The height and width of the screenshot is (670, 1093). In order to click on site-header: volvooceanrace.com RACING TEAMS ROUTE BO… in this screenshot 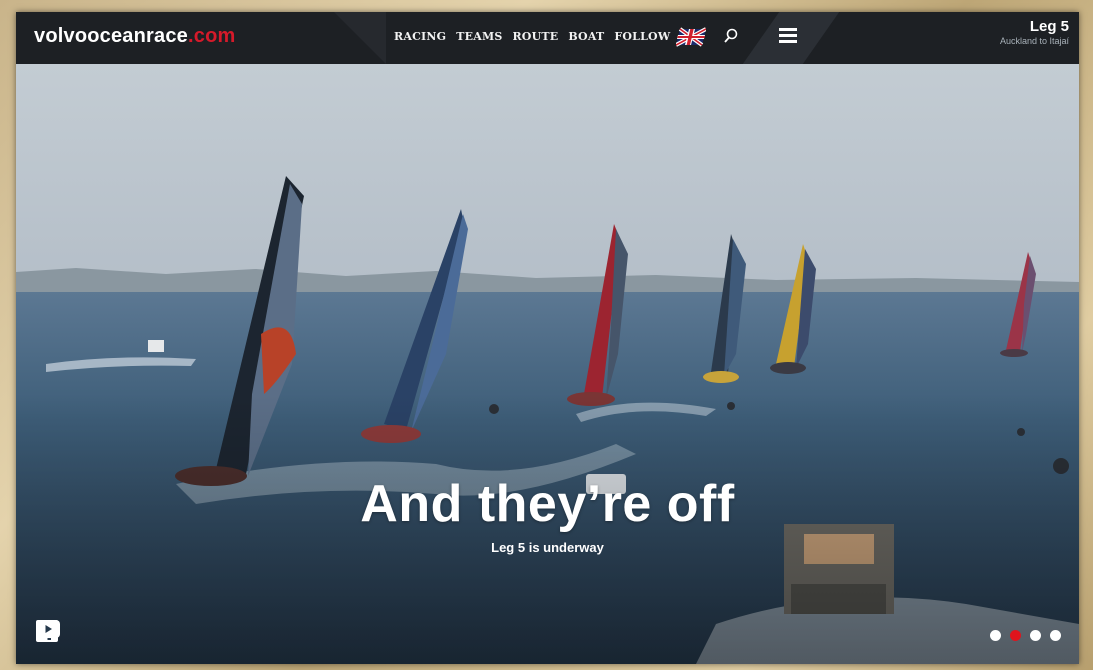, I will do `click(547, 38)`.